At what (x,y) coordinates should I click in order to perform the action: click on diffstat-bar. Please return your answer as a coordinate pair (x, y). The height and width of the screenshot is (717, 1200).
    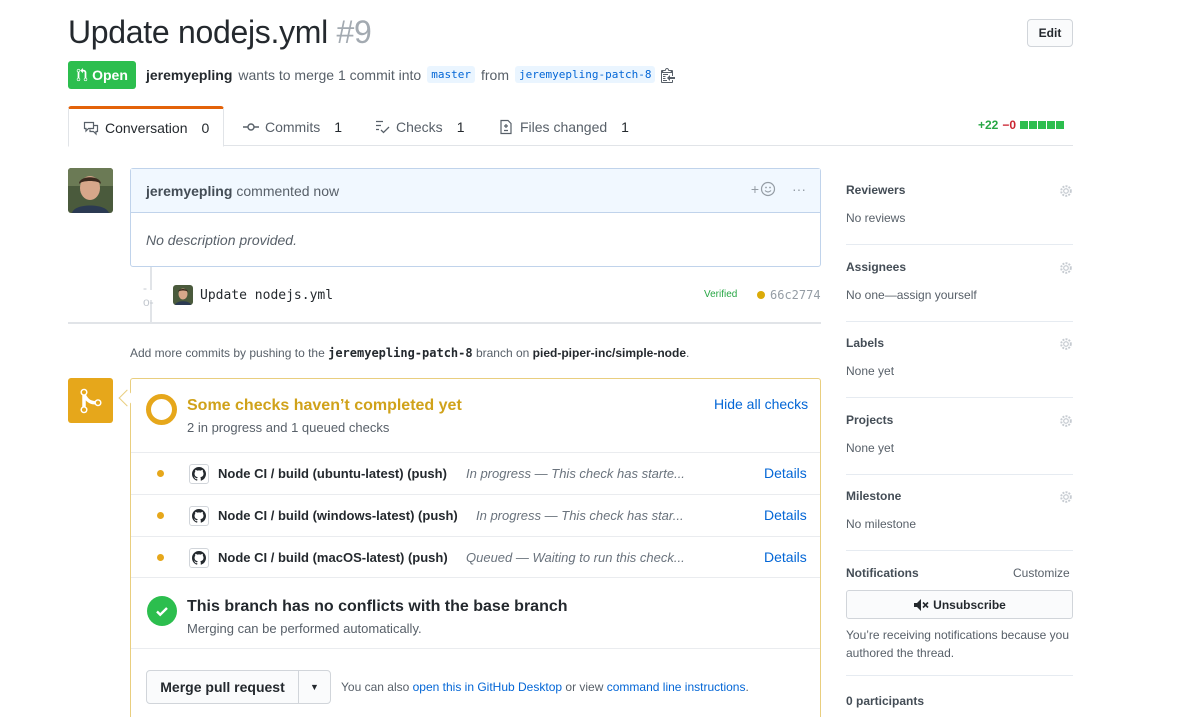
    Looking at the image, I should click on (1042, 125).